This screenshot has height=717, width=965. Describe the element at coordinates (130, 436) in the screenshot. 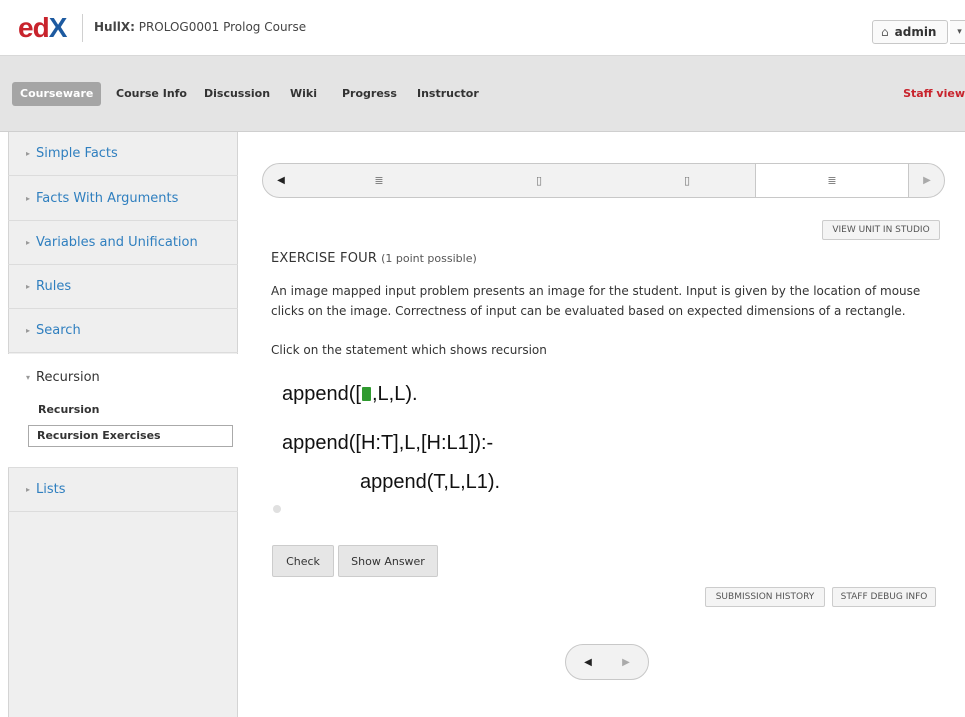

I see `sidebar-subsection-recursion-exercises: Recursion Exercises` at that location.